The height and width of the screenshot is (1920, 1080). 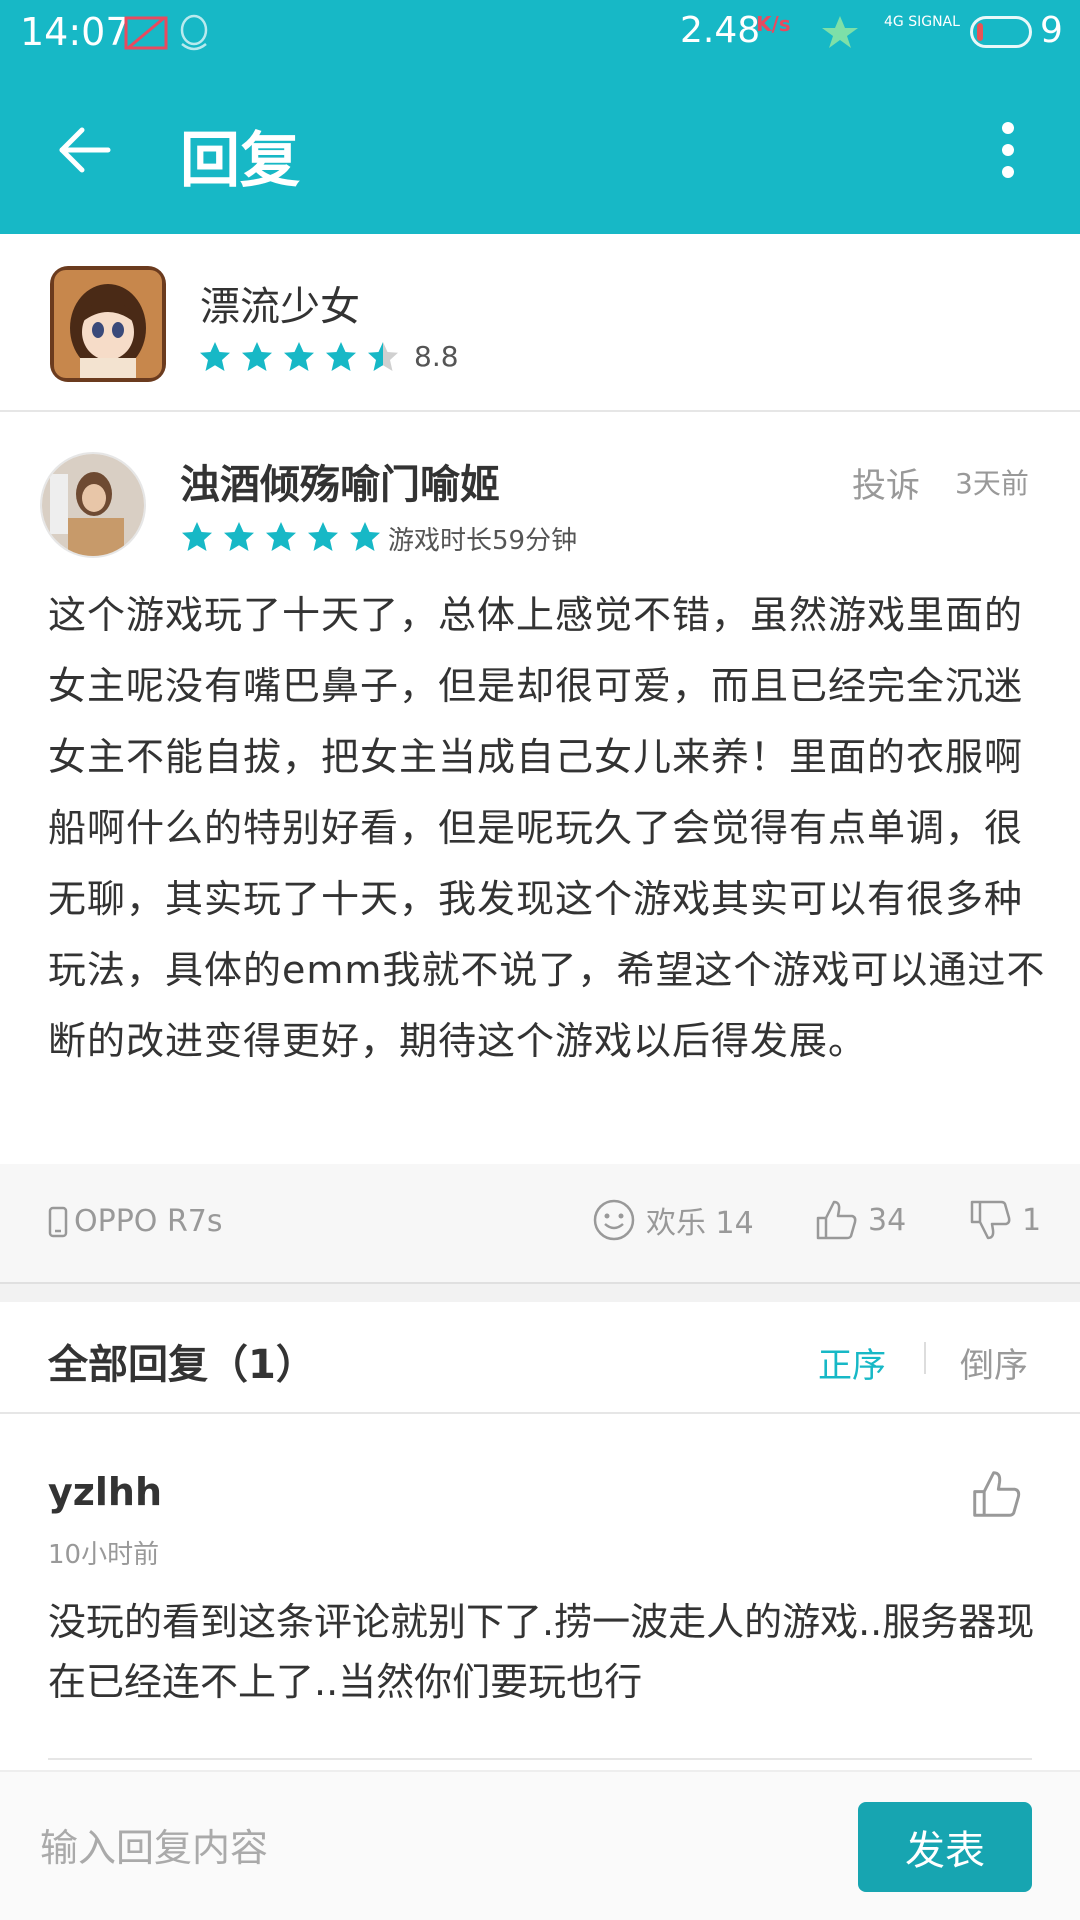 What do you see at coordinates (75, 32) in the screenshot?
I see `status-time: 14:07` at bounding box center [75, 32].